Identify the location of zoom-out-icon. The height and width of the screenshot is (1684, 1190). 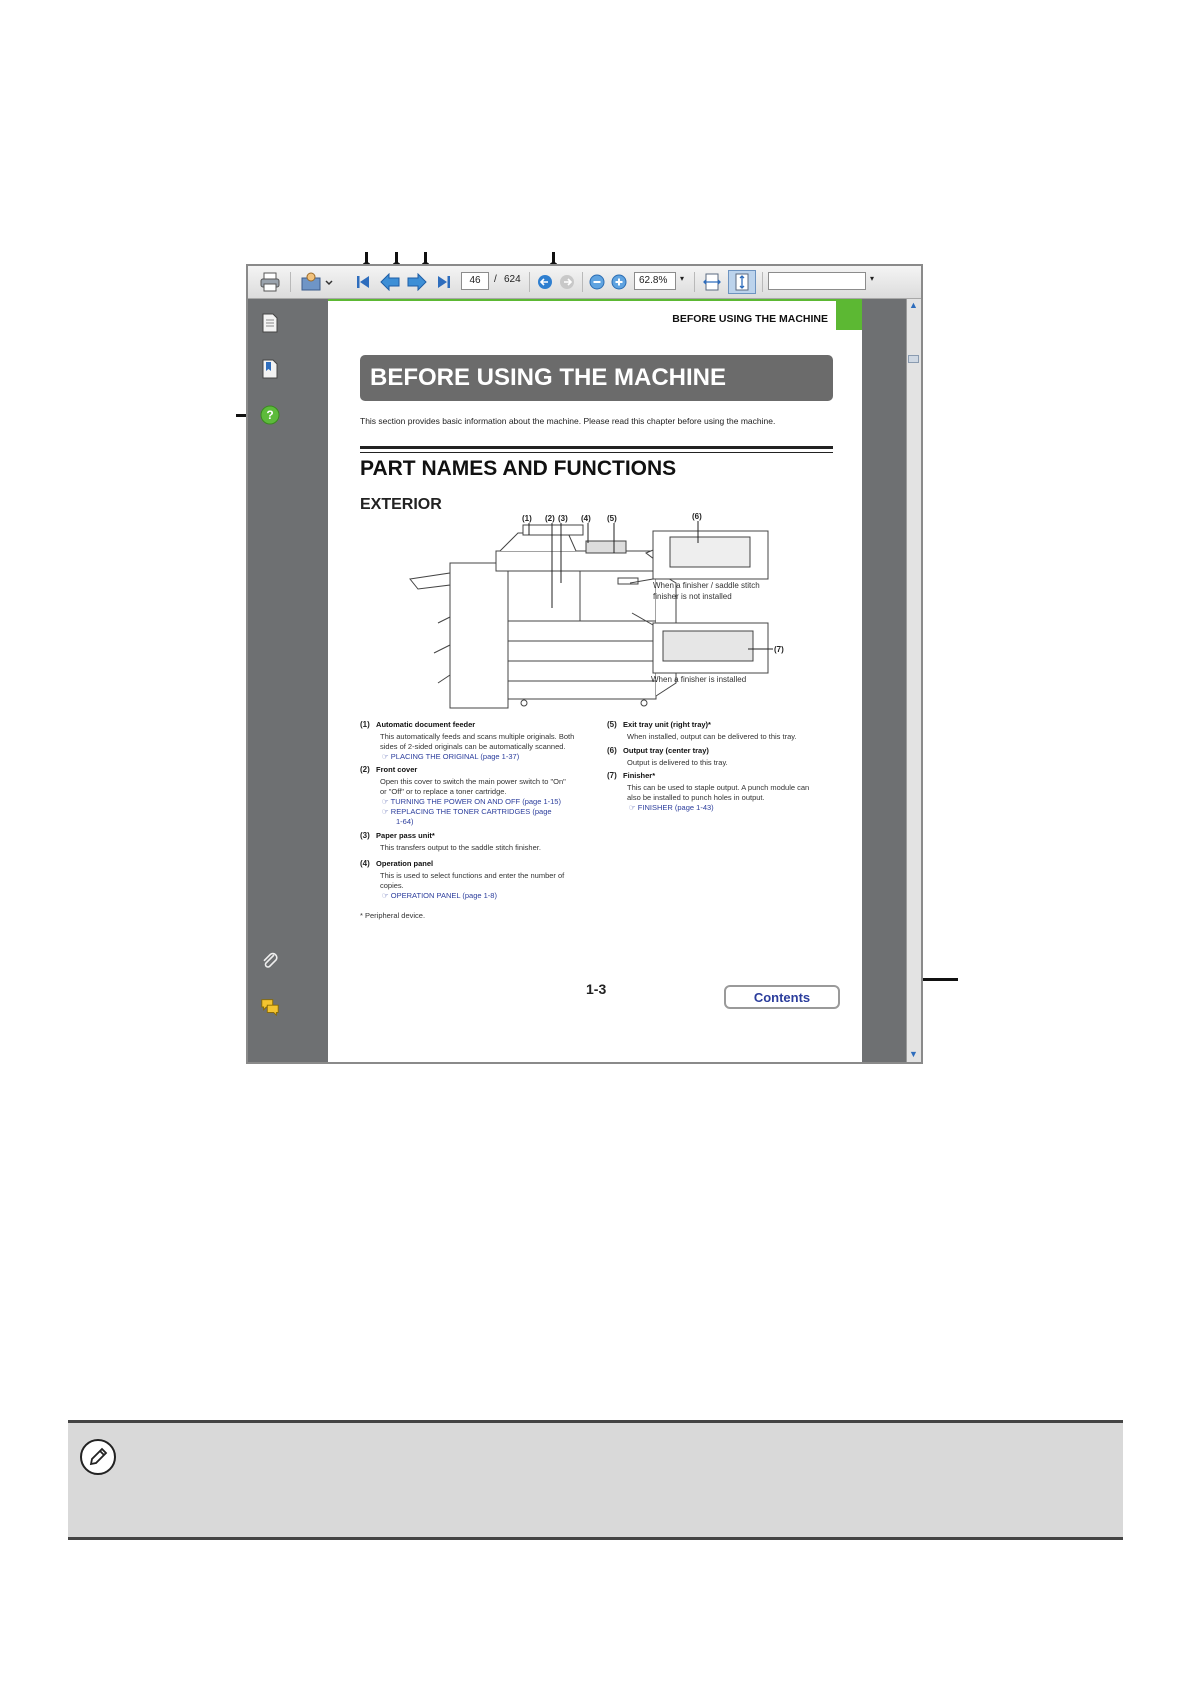
(597, 282).